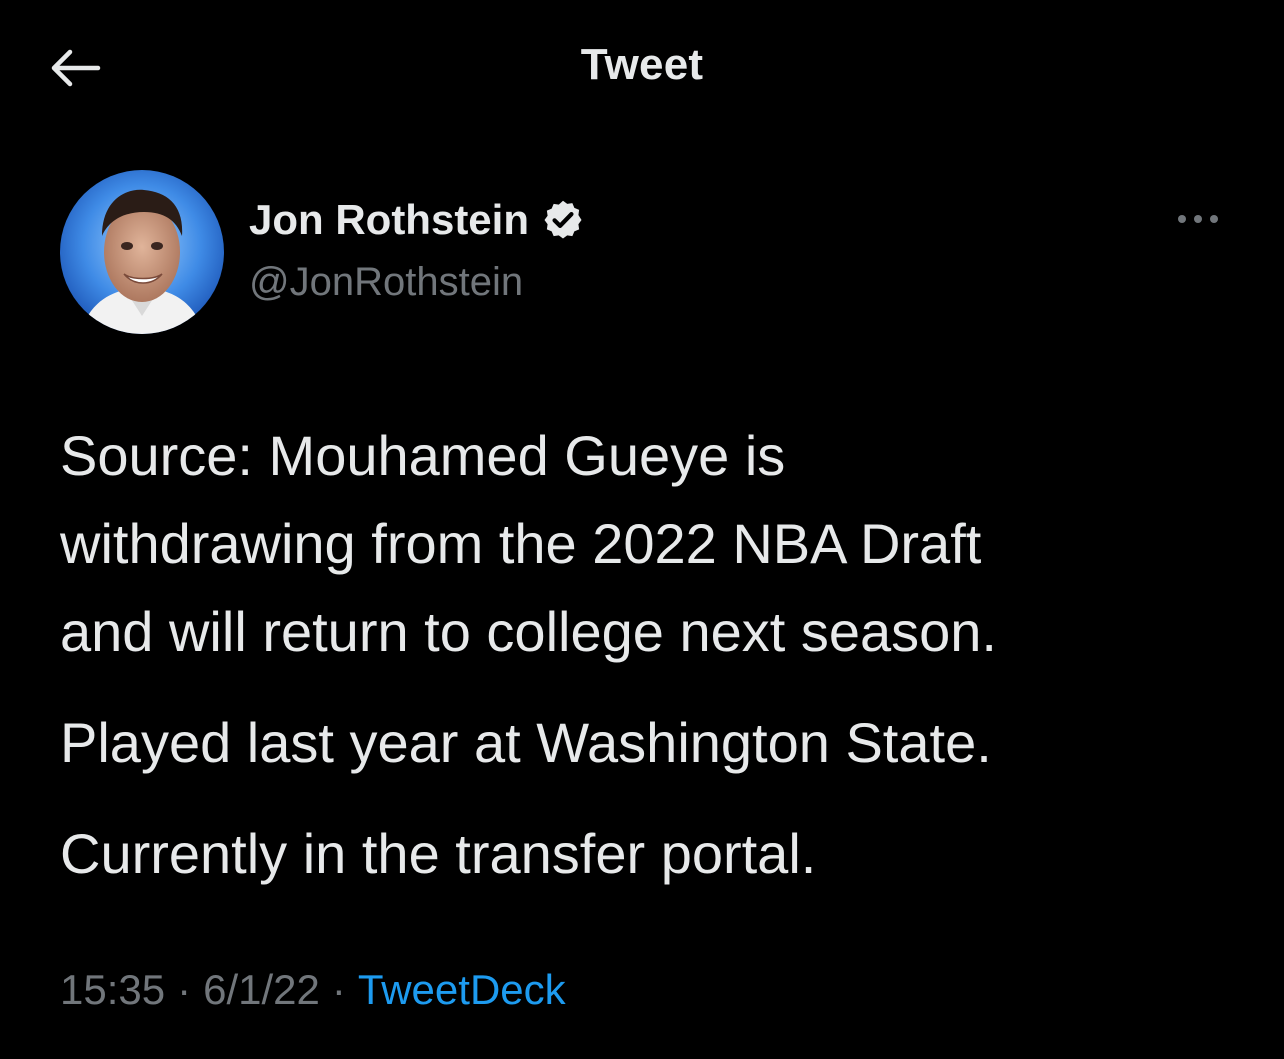 This screenshot has height=1059, width=1284. I want to click on avatar-image, so click(142, 252).